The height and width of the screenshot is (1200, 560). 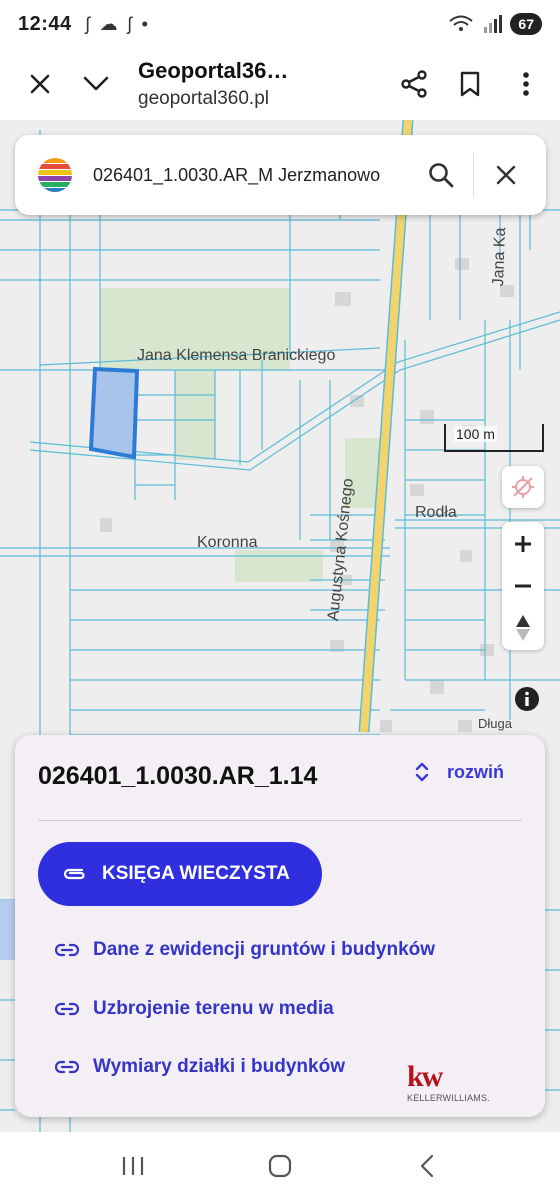 What do you see at coordinates (255, 84) in the screenshot?
I see `page-title-block: Geoportal36… geoportal360.pl` at bounding box center [255, 84].